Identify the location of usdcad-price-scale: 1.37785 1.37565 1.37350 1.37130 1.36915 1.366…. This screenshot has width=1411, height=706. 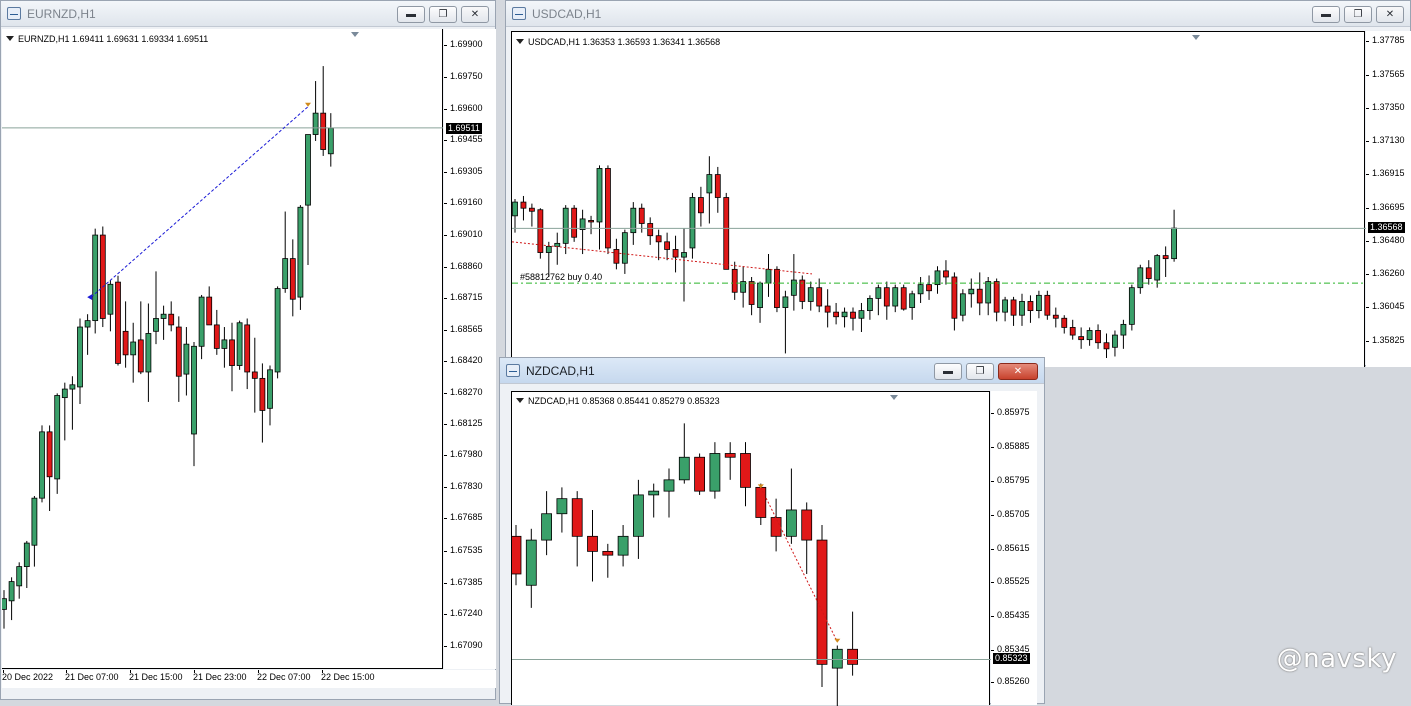
(1388, 199).